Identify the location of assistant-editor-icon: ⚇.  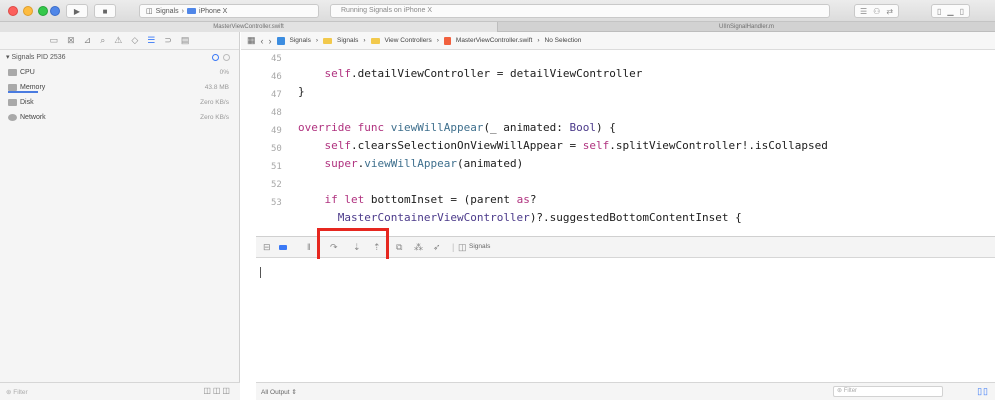
(877, 11).